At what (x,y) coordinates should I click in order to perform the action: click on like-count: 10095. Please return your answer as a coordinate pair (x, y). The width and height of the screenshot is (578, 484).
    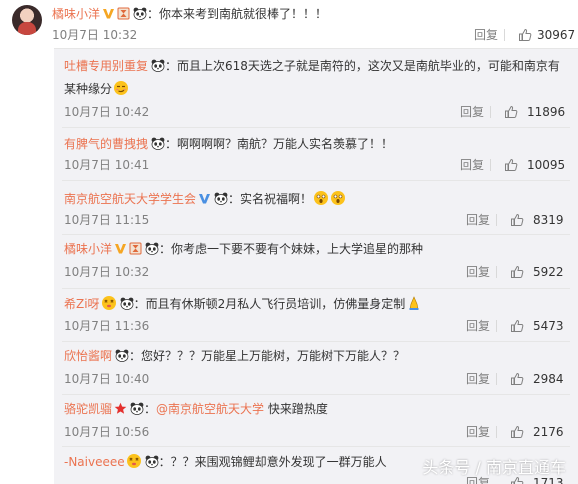
    Looking at the image, I should click on (546, 165).